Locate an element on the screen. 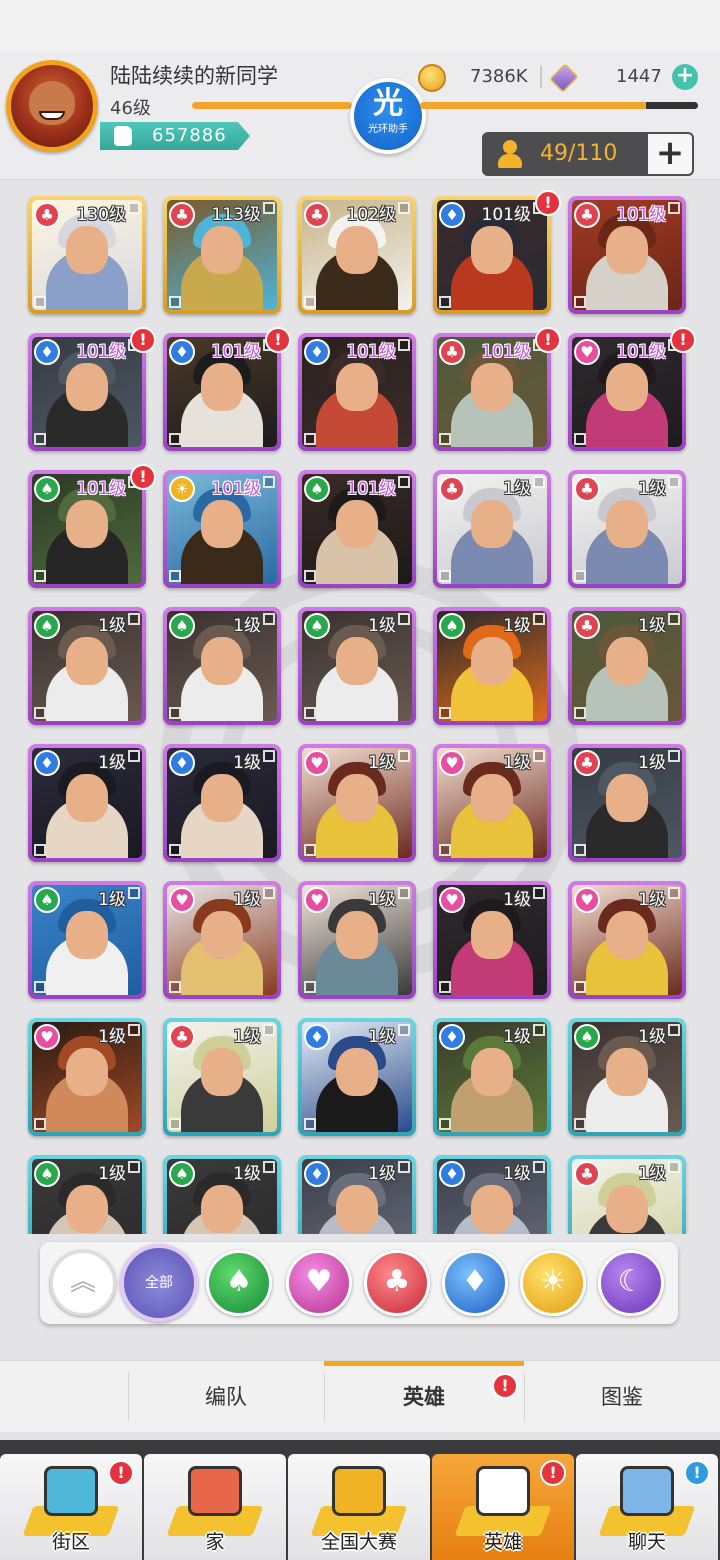  hero-level: 101级 is located at coordinates (101, 489).